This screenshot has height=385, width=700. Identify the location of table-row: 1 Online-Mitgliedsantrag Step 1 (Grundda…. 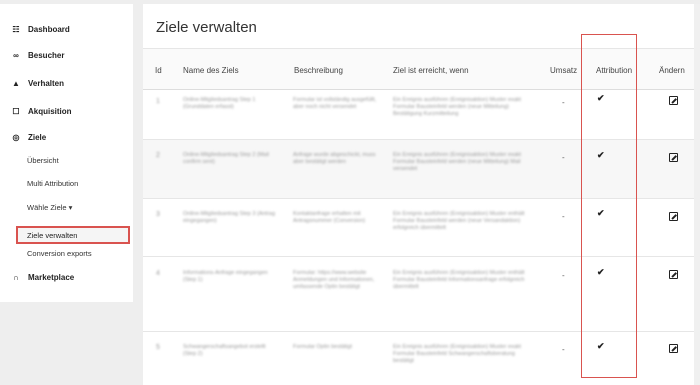
(421, 115).